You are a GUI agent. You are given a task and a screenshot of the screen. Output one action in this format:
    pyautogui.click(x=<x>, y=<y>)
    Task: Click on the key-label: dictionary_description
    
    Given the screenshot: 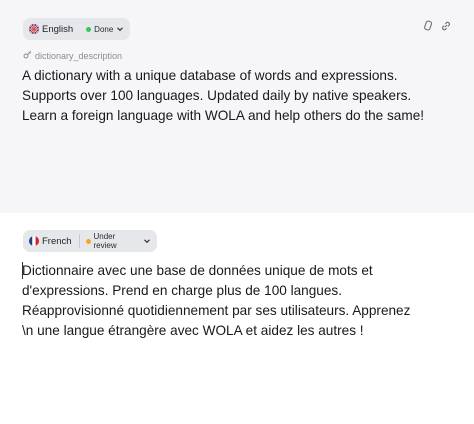 What is the action you would take?
    pyautogui.click(x=79, y=55)
    